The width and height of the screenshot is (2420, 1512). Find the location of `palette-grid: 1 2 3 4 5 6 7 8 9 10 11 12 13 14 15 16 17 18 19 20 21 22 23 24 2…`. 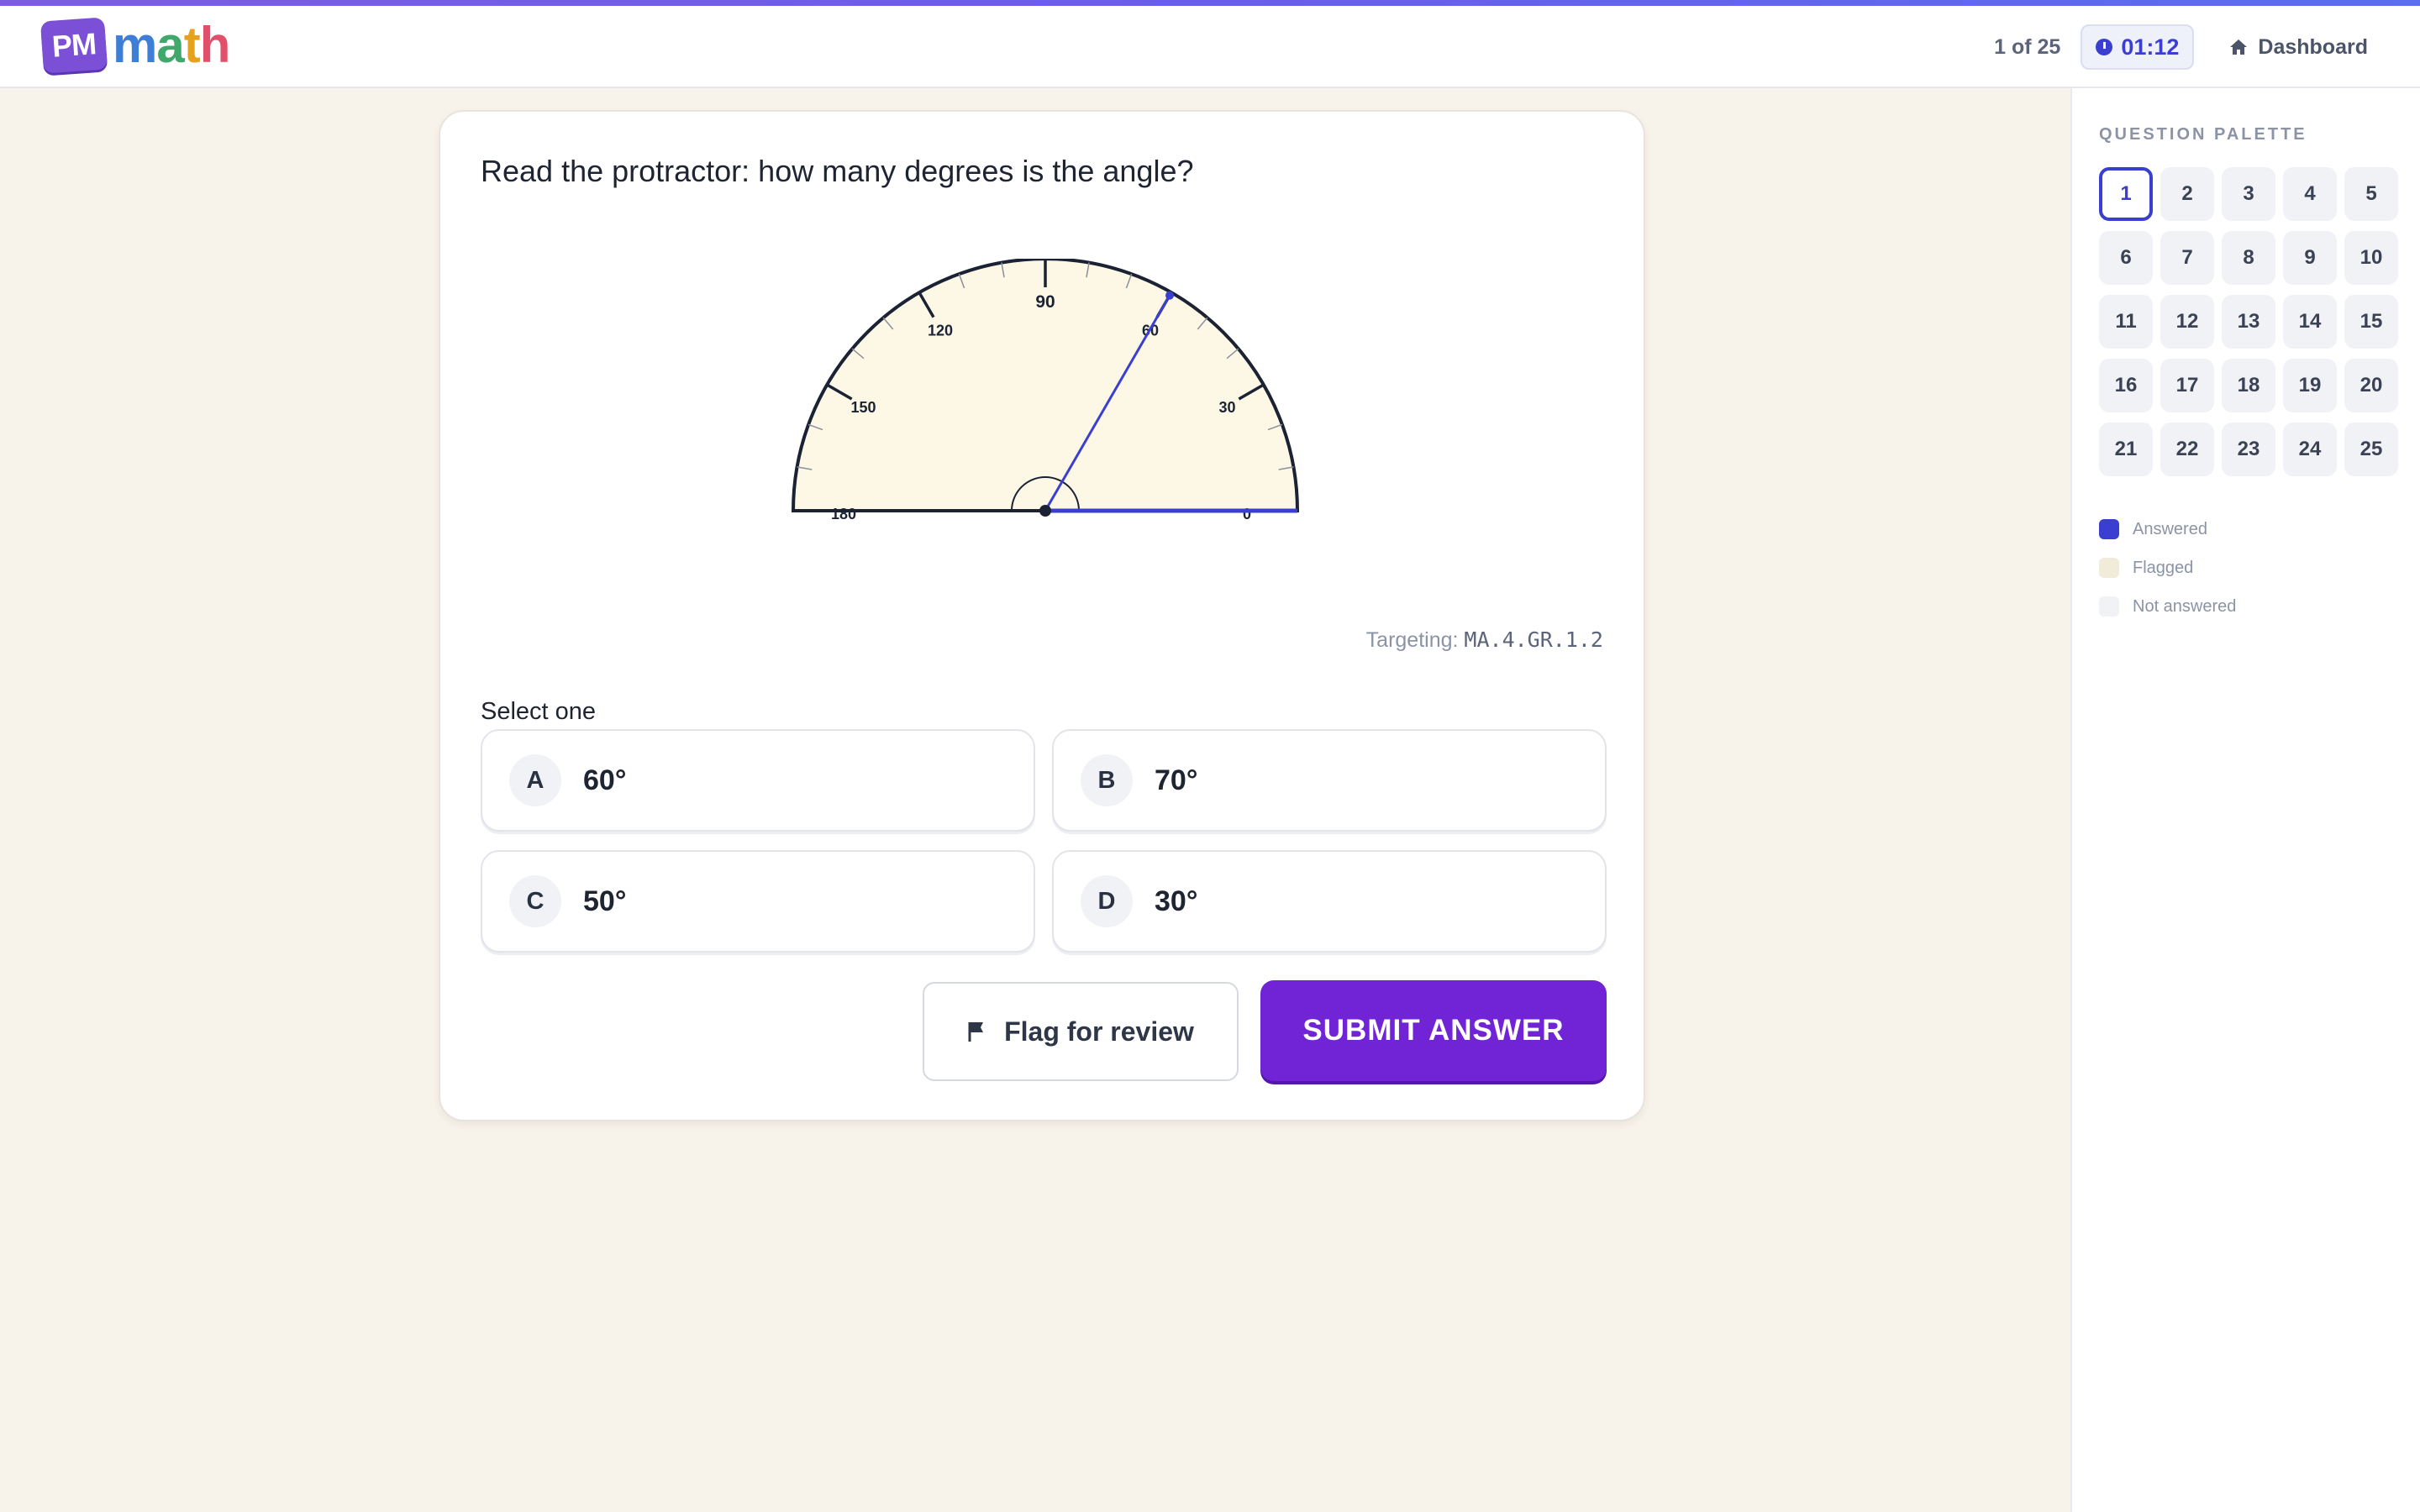

palette-grid: 1 2 3 4 5 6 7 8 9 10 11 12 13 14 15 16 17 18 19 20 21 22 23 24 2… is located at coordinates (2248, 321).